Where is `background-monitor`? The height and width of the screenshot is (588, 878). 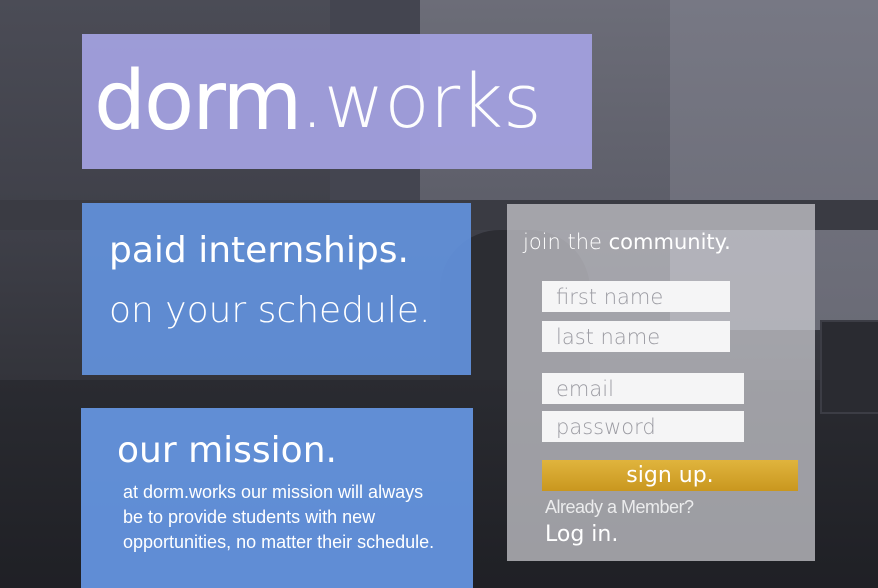
background-monitor is located at coordinates (849, 367).